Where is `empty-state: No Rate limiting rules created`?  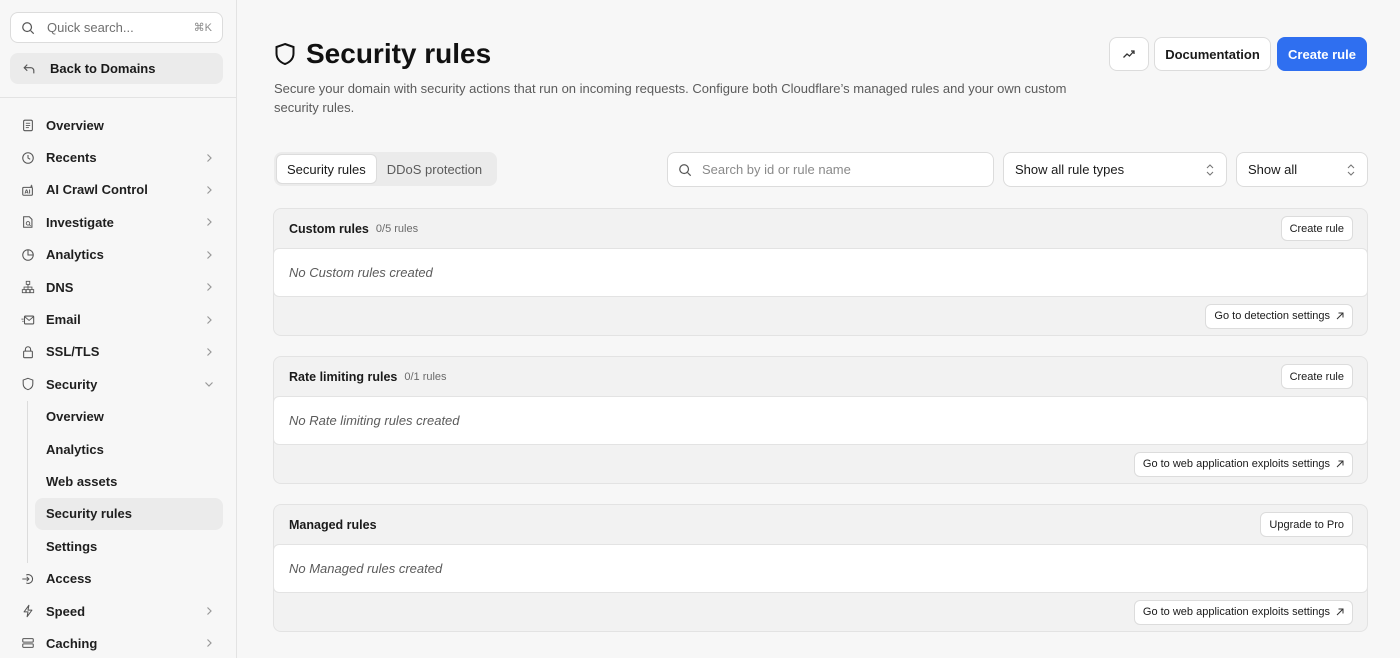
empty-state: No Rate limiting rules created is located at coordinates (820, 420).